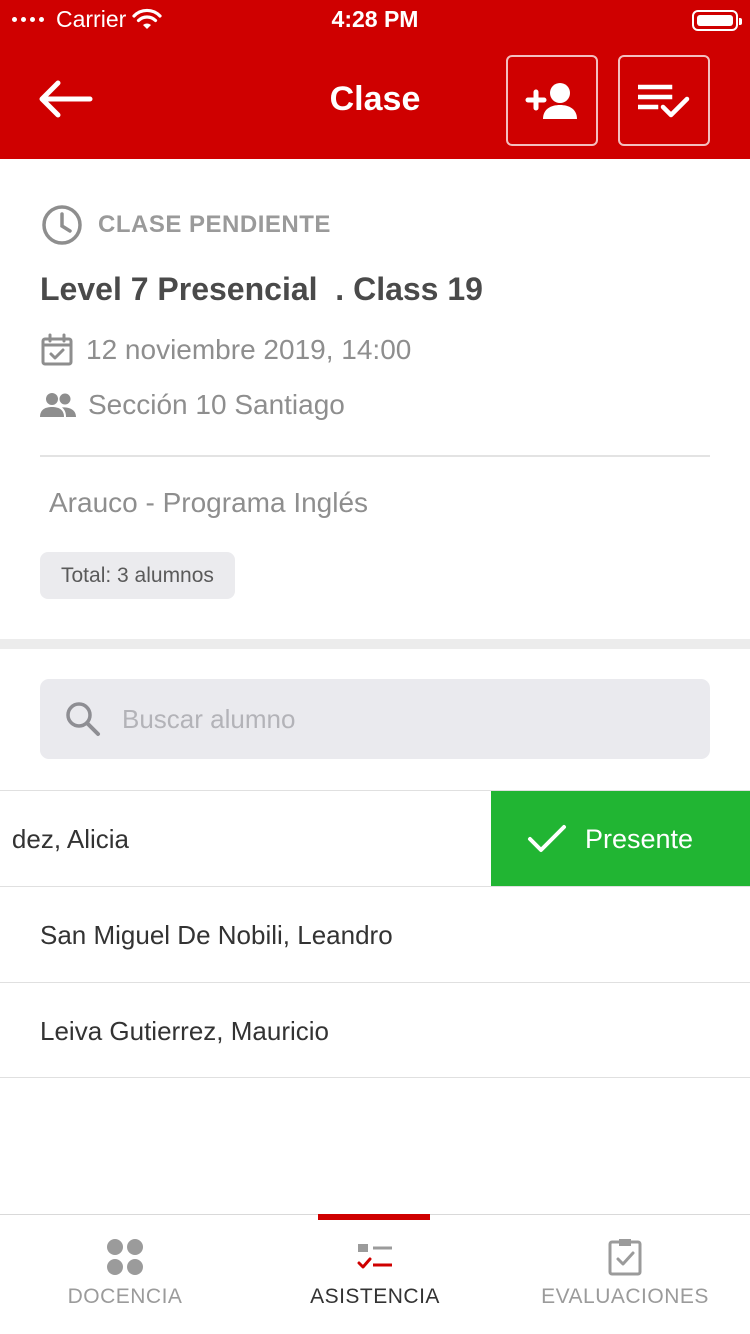 Image resolution: width=750 pixels, height=1334 pixels. I want to click on mark-present-label: Presente, so click(639, 838).